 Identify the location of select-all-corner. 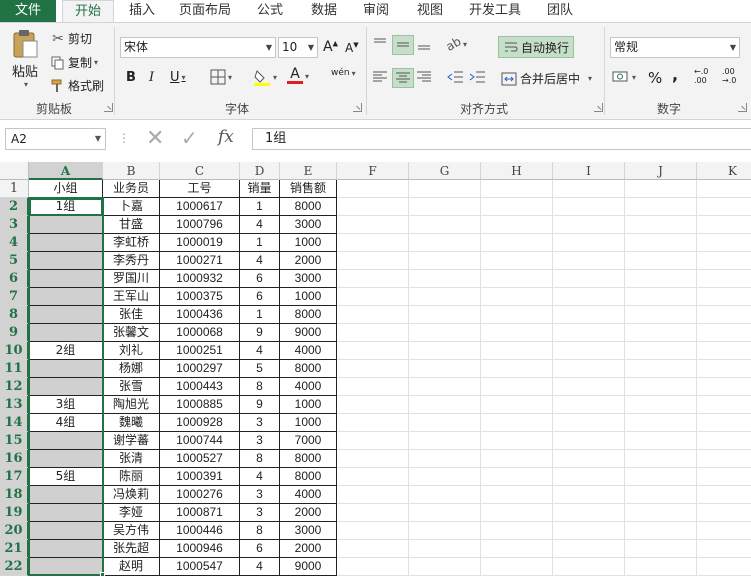
(14, 171).